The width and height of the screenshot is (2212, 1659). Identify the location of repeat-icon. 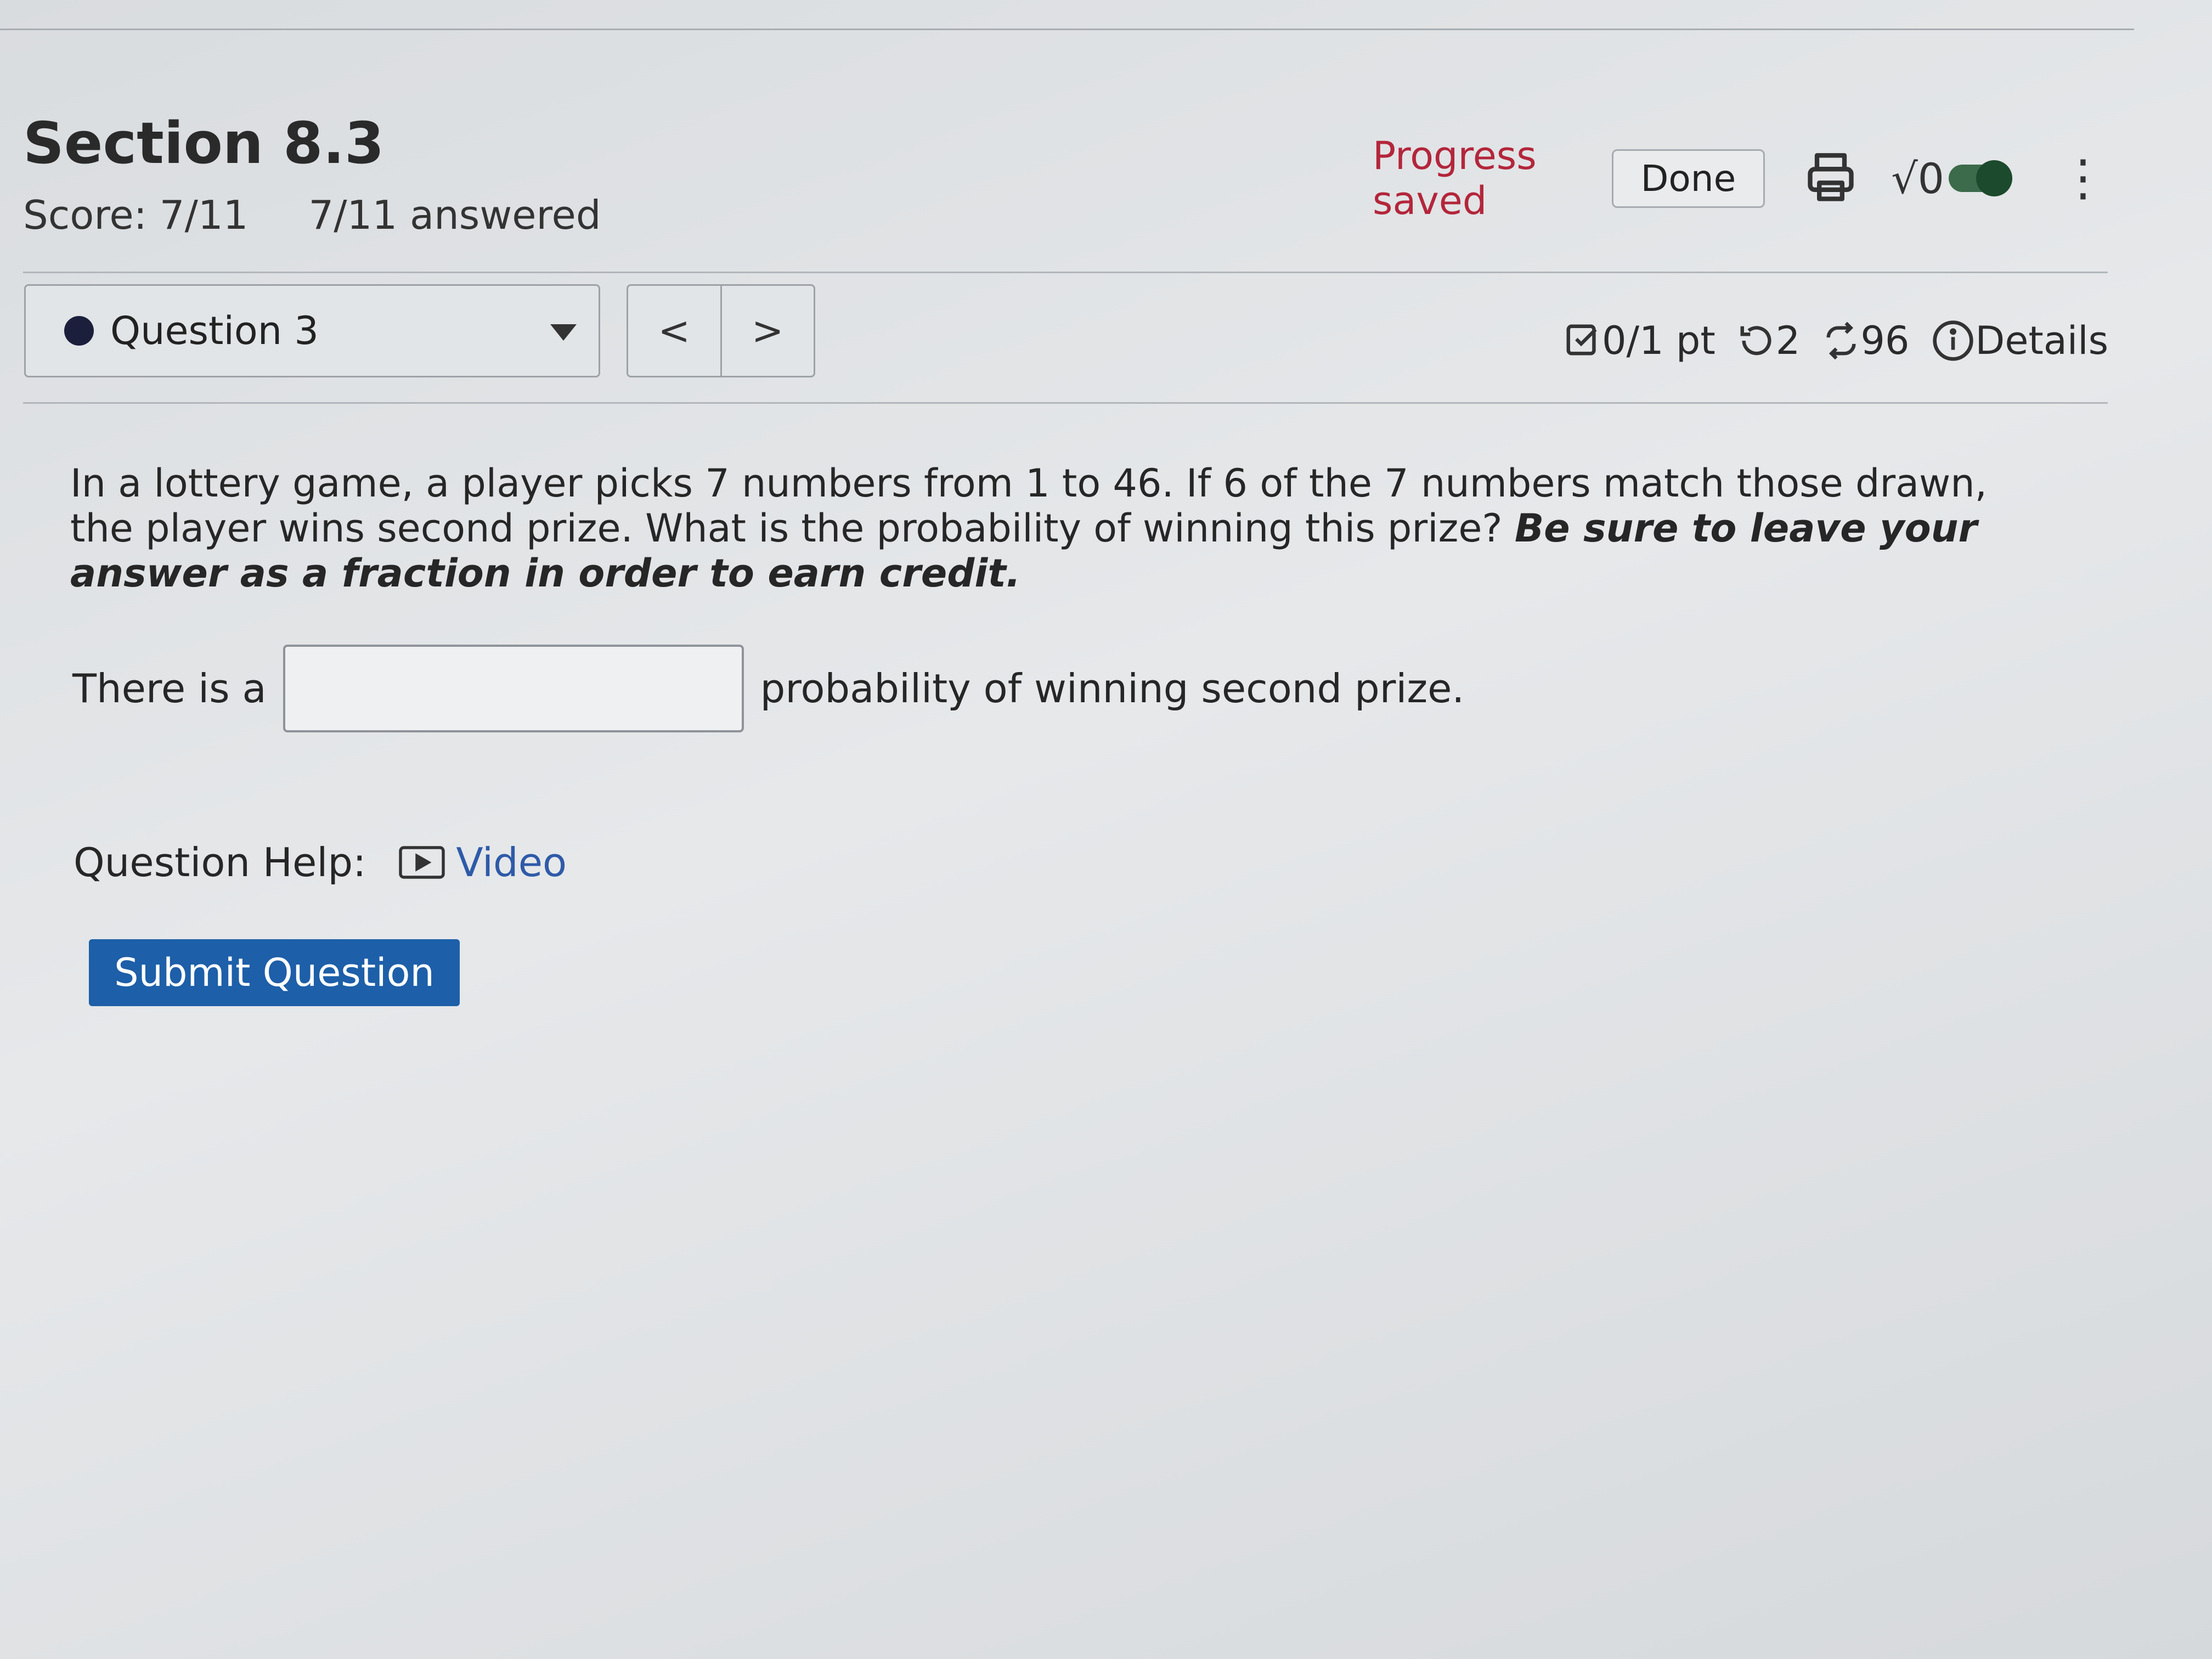
(1841, 340).